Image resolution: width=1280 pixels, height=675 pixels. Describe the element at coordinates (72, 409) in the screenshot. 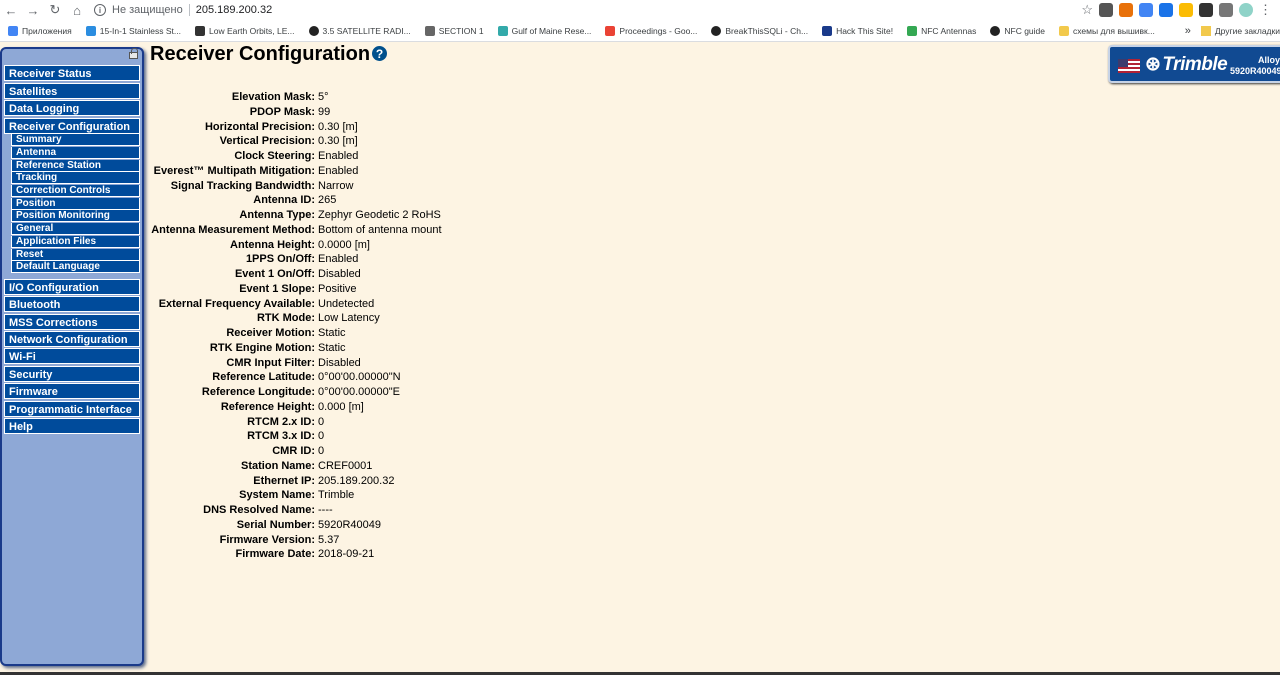

I see `sidebar-item-programmatic-interface: Programmatic Interface` at that location.